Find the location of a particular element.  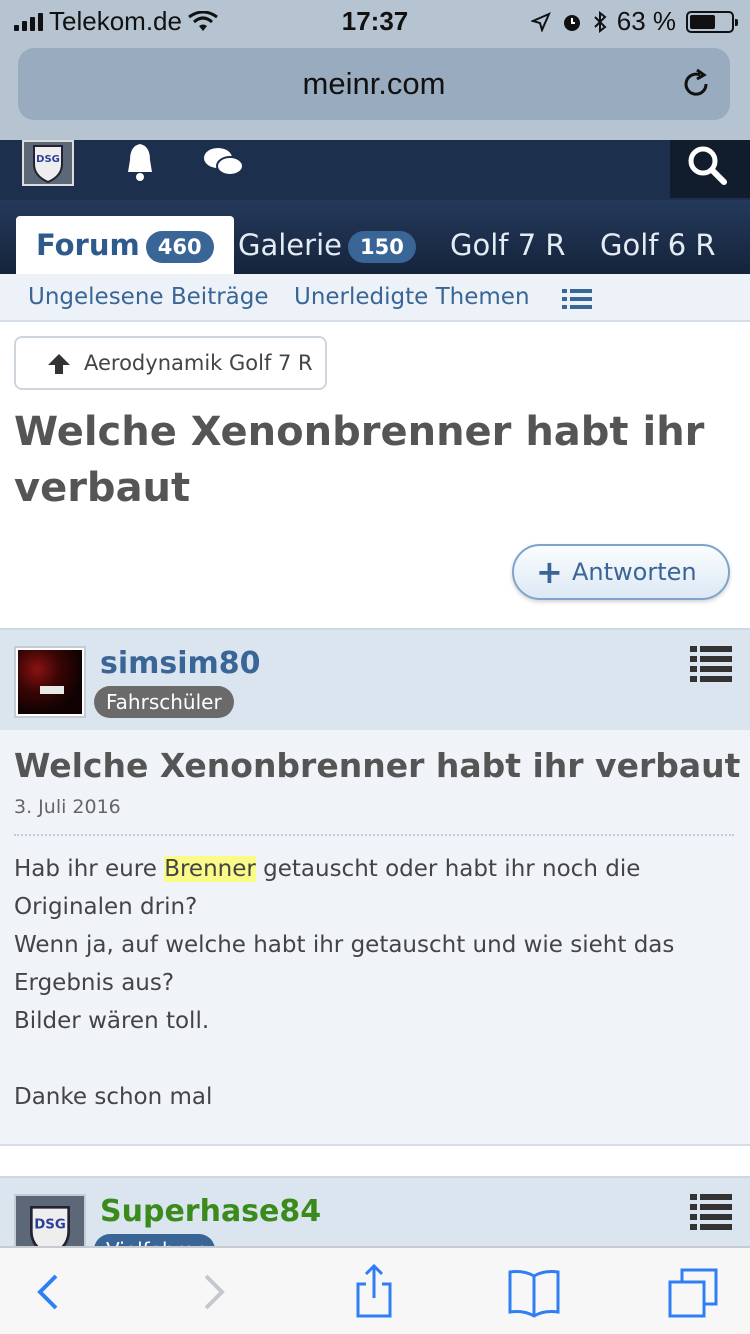

divider is located at coordinates (374, 835).